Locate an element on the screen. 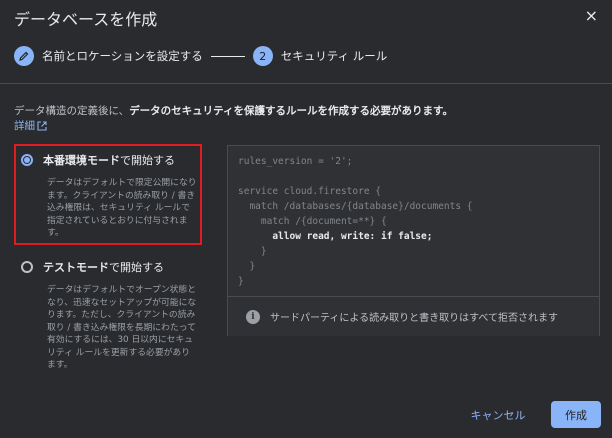 The height and width of the screenshot is (438, 612). production-bold: 本番環境モード is located at coordinates (81, 160).